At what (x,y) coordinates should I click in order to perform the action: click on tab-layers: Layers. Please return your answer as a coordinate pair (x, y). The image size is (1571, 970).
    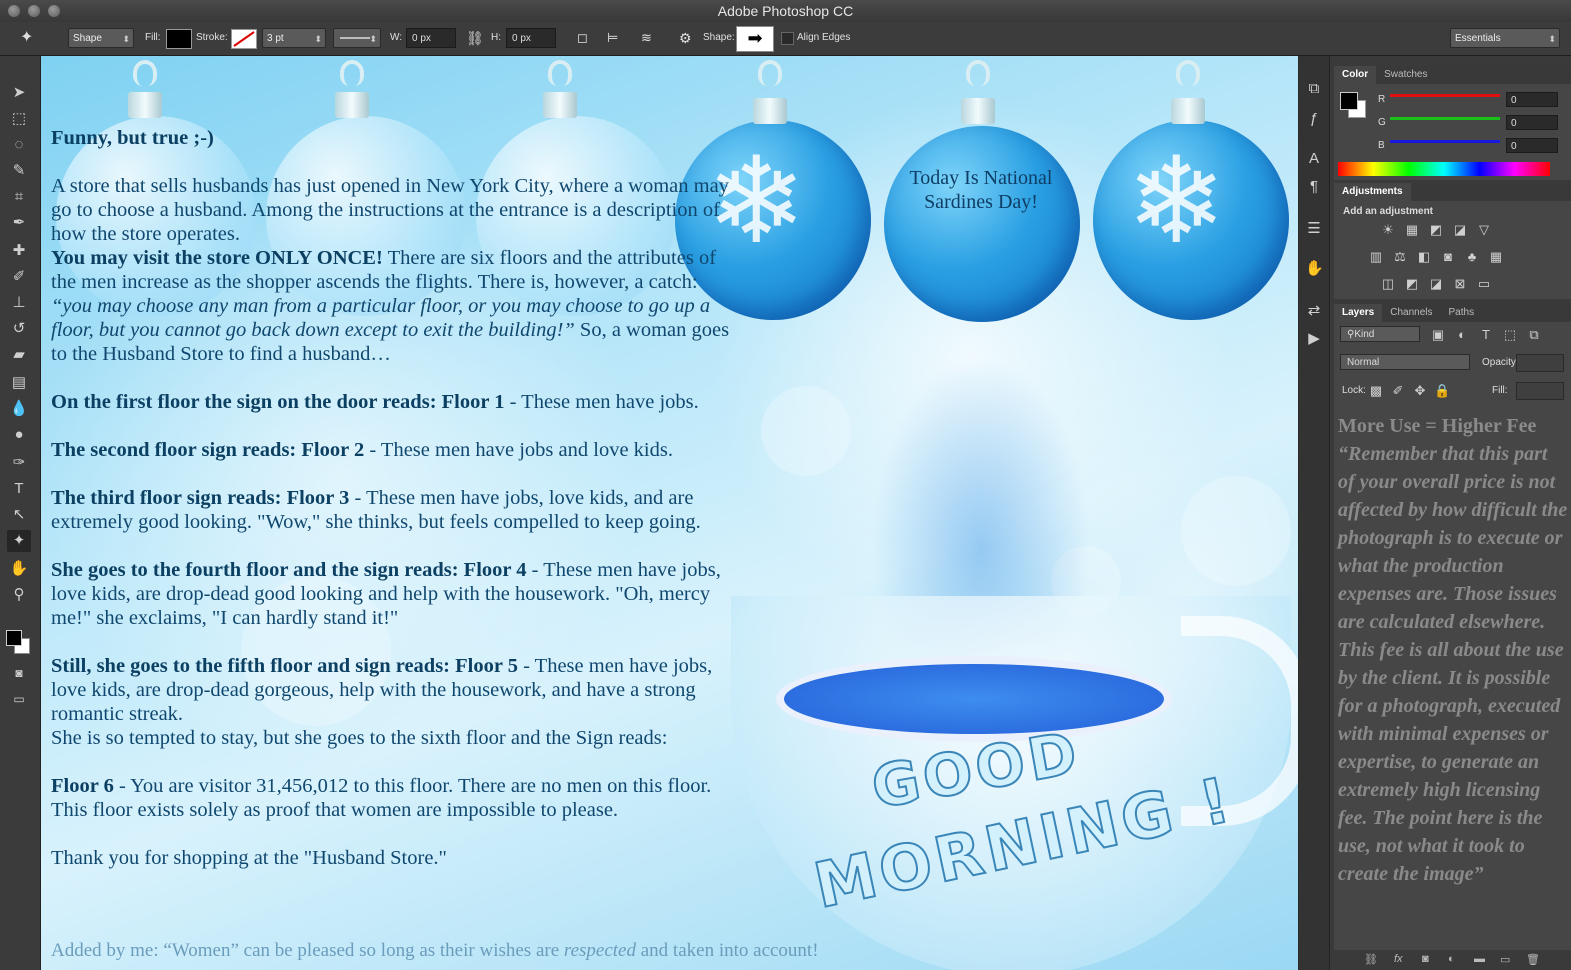
    Looking at the image, I should click on (1358, 313).